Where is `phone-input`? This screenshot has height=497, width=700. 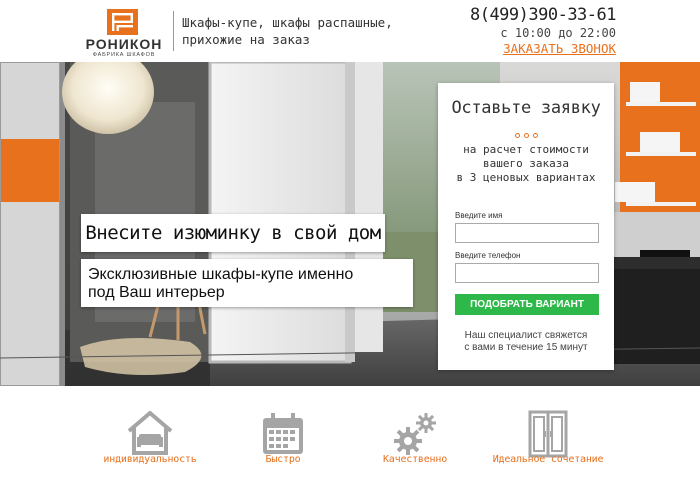 phone-input is located at coordinates (527, 273).